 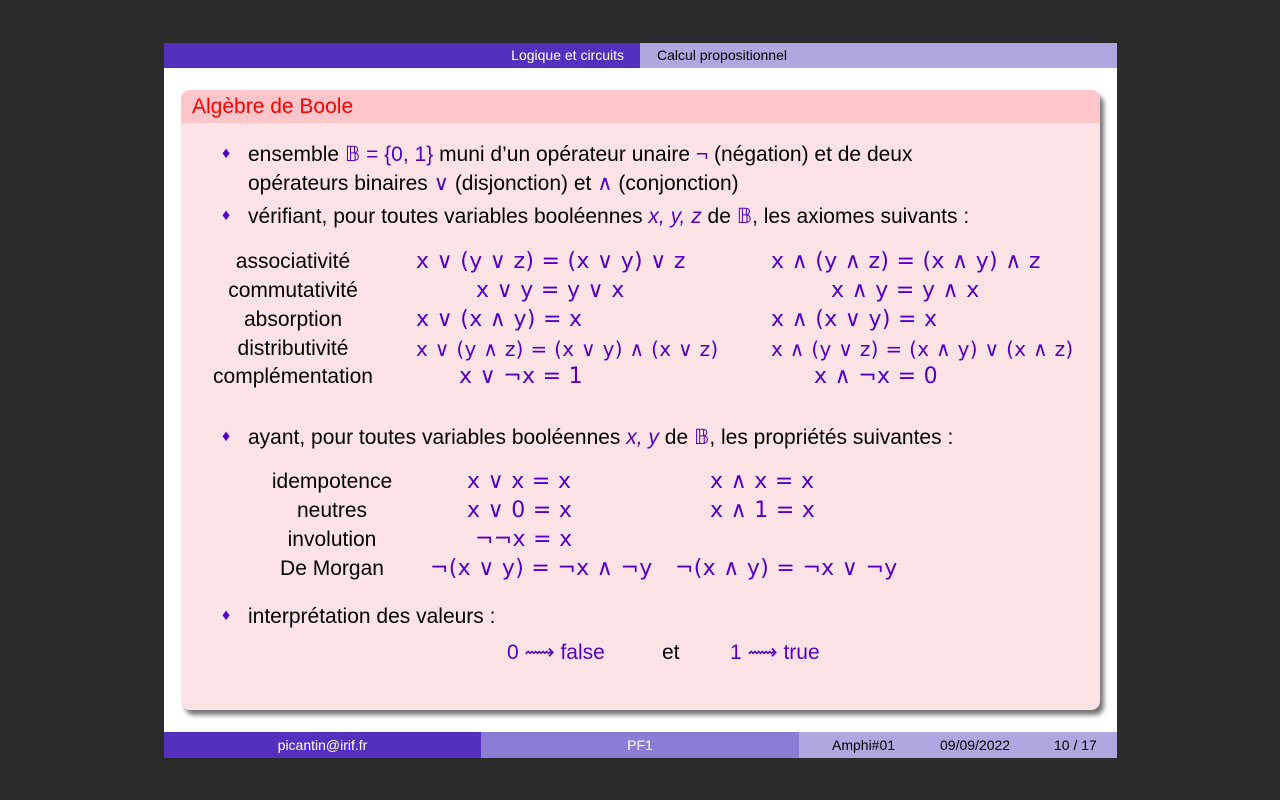 I want to click on axiom-formula-or: x ∨ (x ∧ y) = x, so click(x=499, y=319).